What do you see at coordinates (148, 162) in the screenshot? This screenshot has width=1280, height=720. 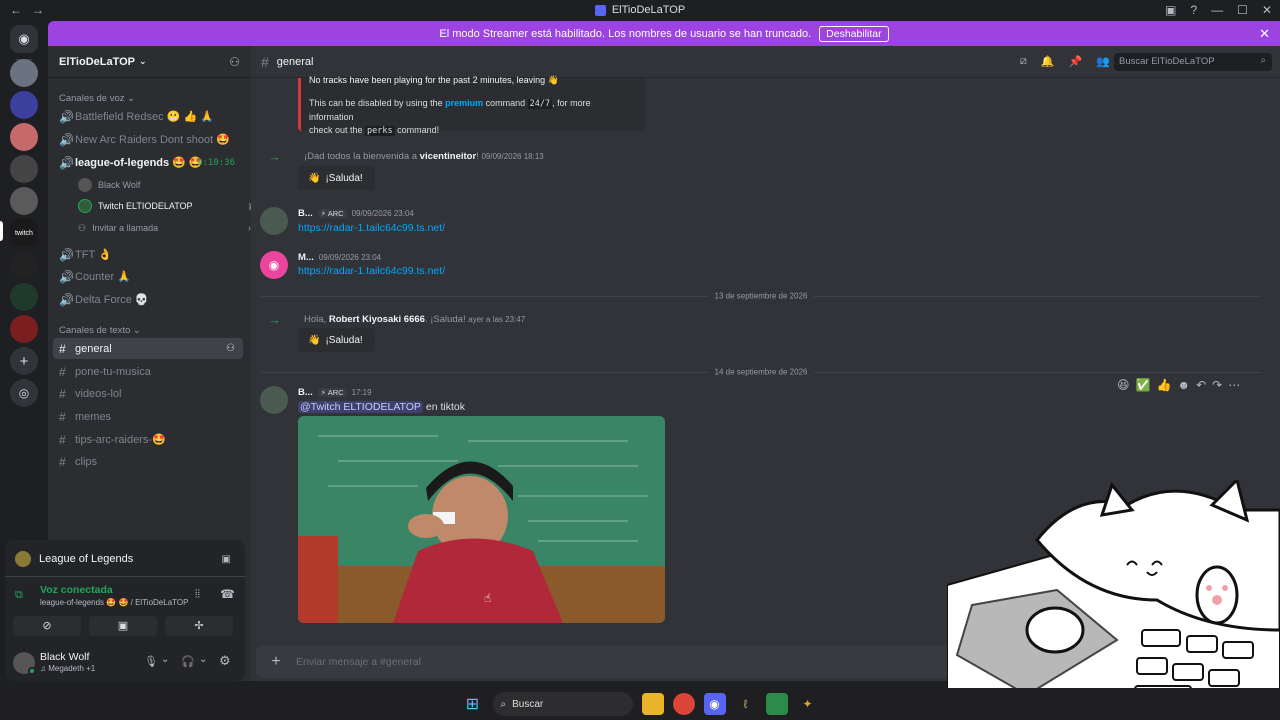 I see `voice-channel-active: 🔊 league-of-legends 🤩 🤩 9:10:36` at bounding box center [148, 162].